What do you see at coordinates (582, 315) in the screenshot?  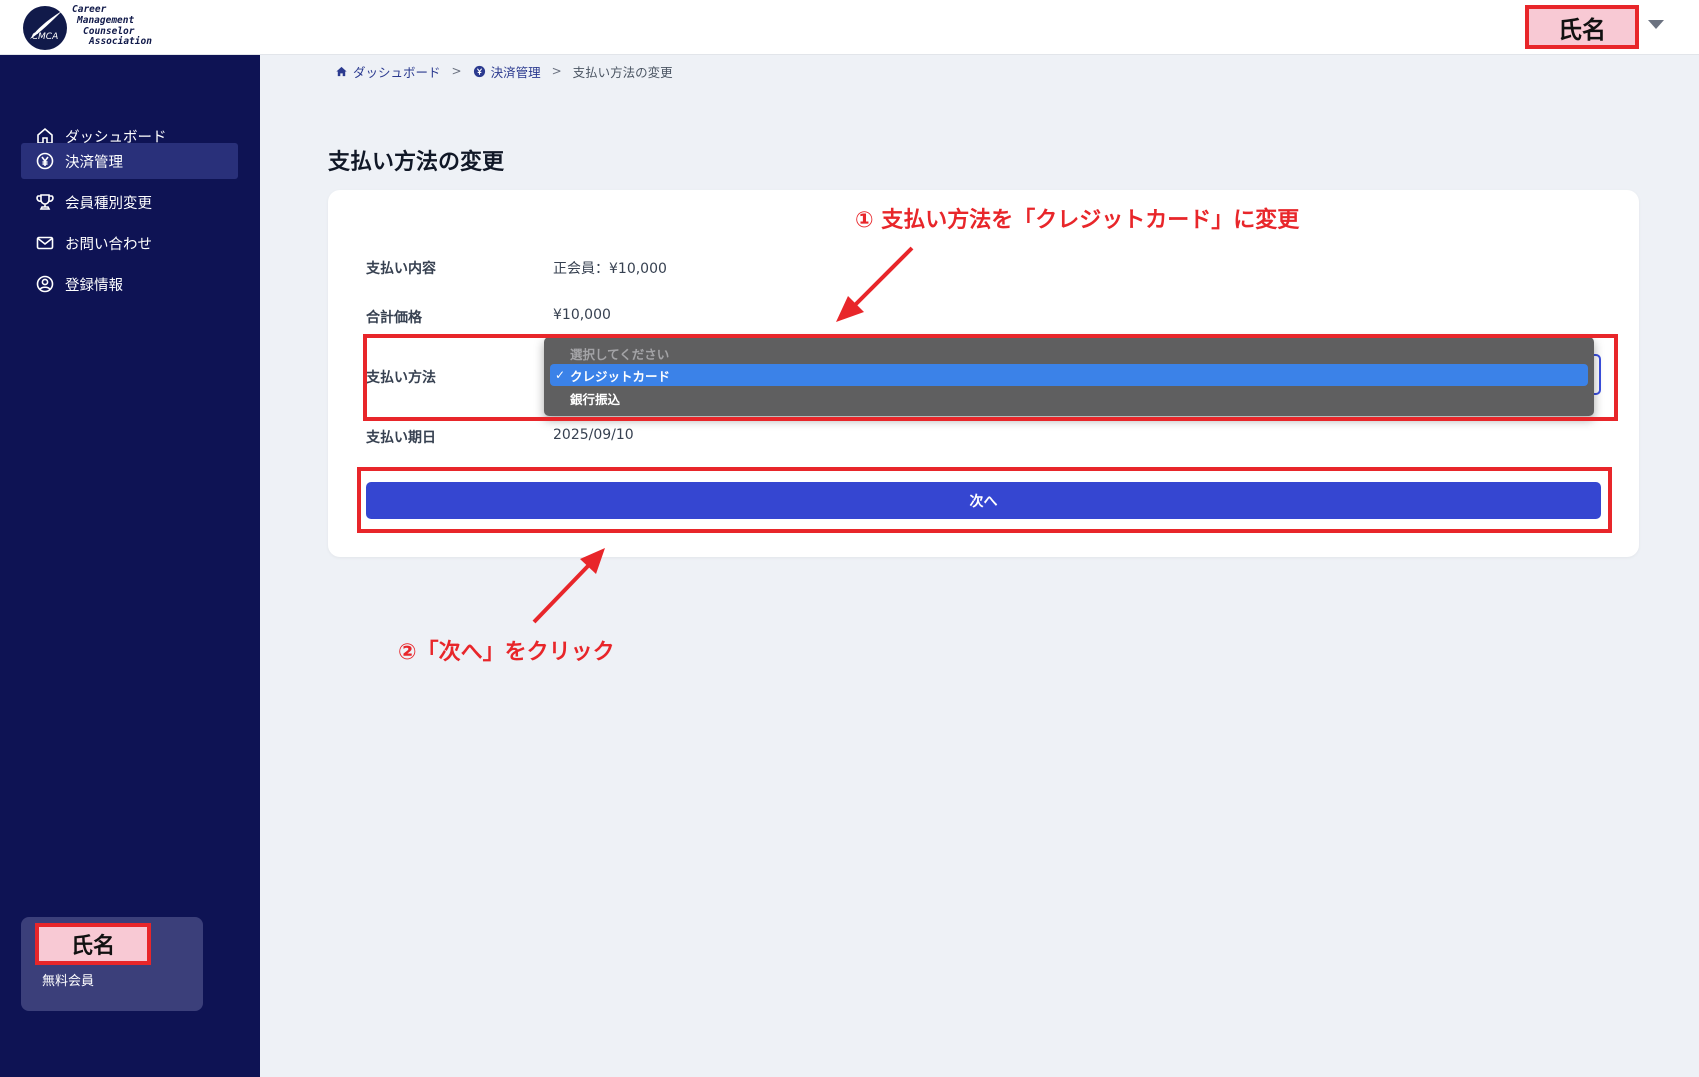 I see `row-value-total: ¥10,000` at bounding box center [582, 315].